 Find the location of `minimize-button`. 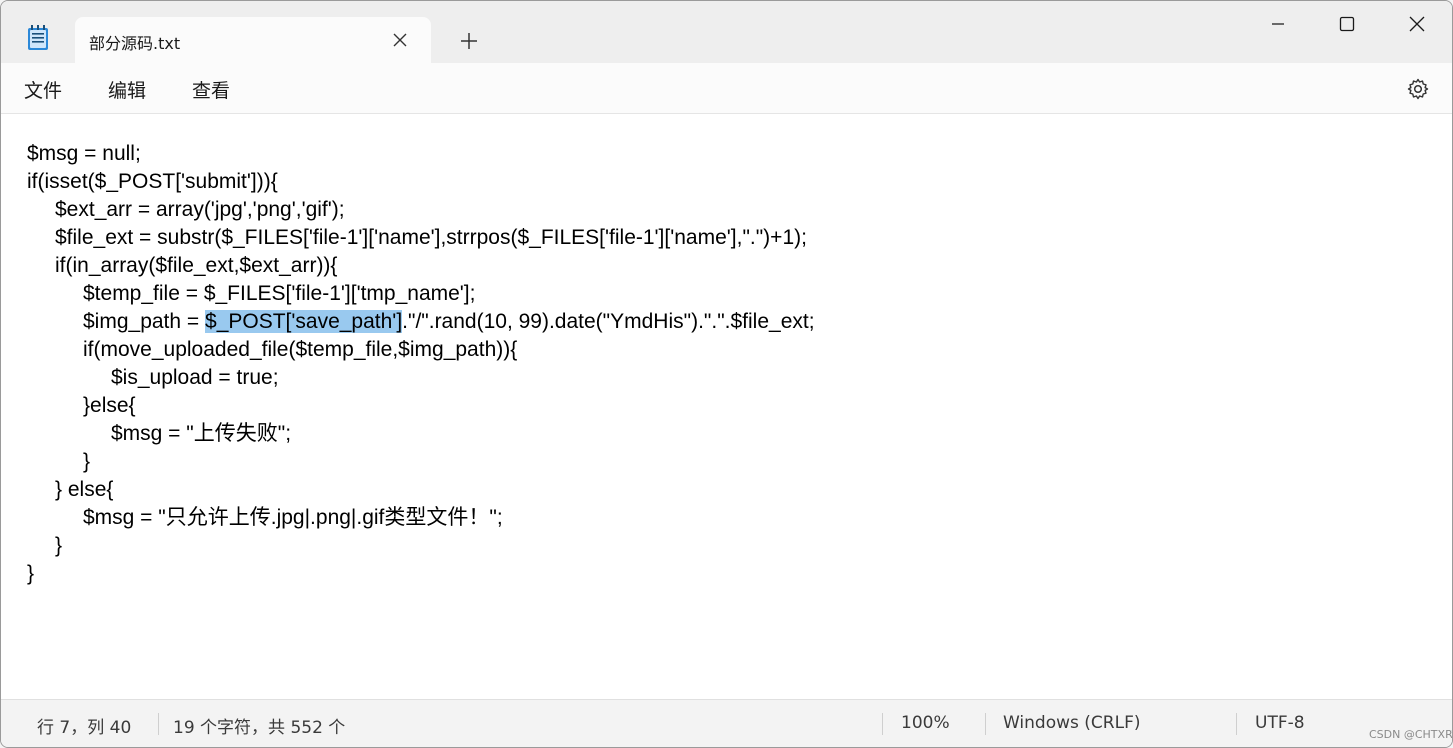

minimize-button is located at coordinates (1278, 24).